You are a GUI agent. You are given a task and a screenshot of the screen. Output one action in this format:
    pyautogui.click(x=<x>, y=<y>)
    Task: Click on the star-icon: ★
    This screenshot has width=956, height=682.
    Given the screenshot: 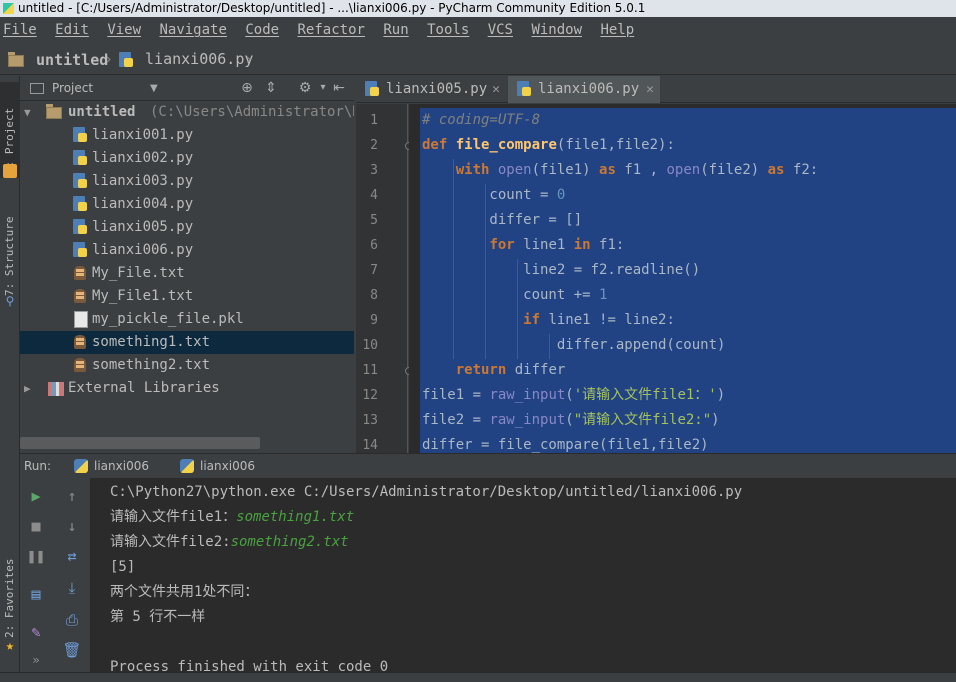 What is the action you would take?
    pyautogui.click(x=10, y=646)
    